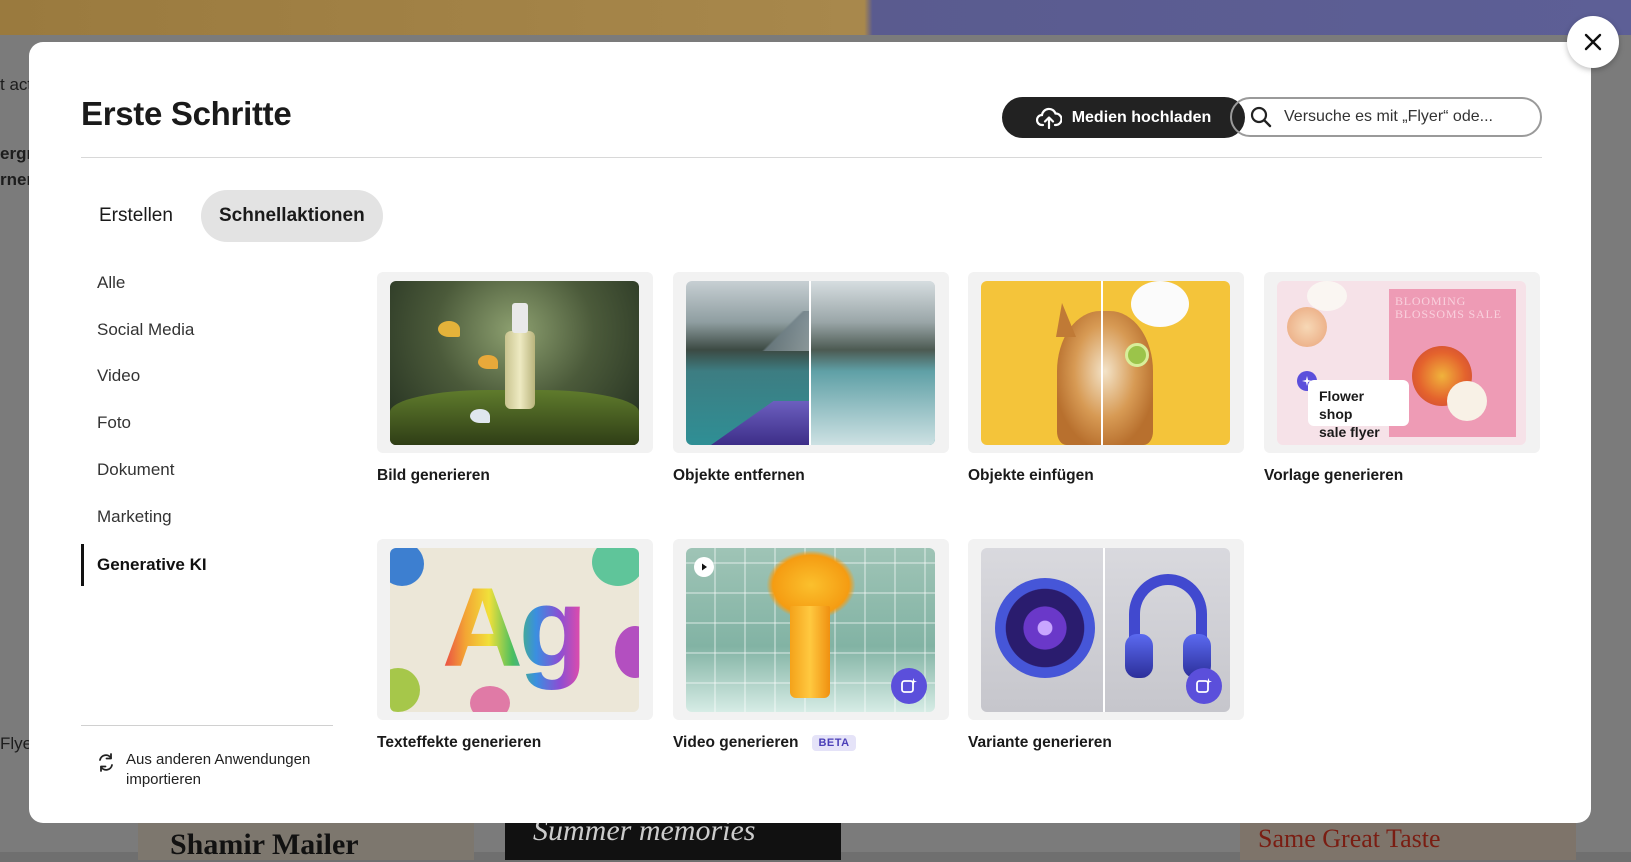  I want to click on card-title: Objekte einfügen, so click(1031, 475).